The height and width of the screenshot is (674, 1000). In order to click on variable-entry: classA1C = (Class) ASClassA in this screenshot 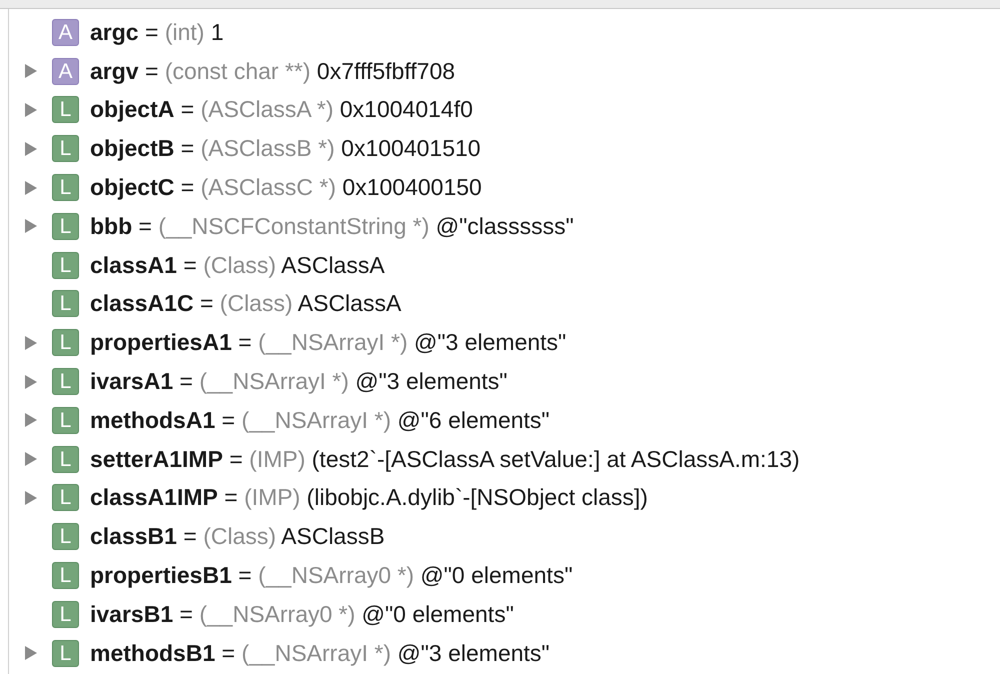, I will do `click(246, 304)`.